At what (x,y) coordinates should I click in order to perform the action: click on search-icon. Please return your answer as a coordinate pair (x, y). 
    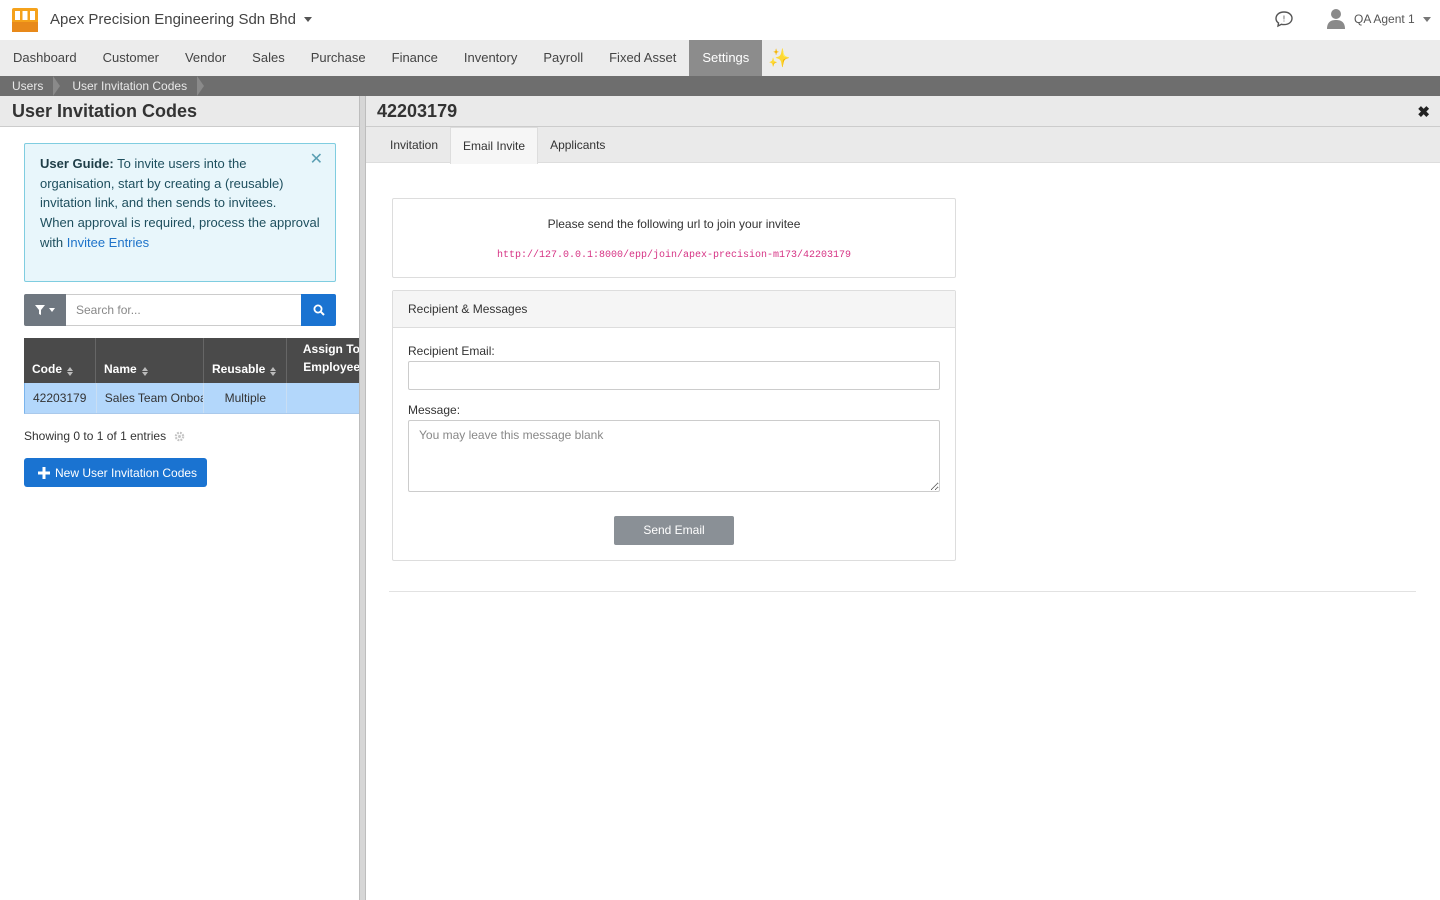
    Looking at the image, I should click on (319, 310).